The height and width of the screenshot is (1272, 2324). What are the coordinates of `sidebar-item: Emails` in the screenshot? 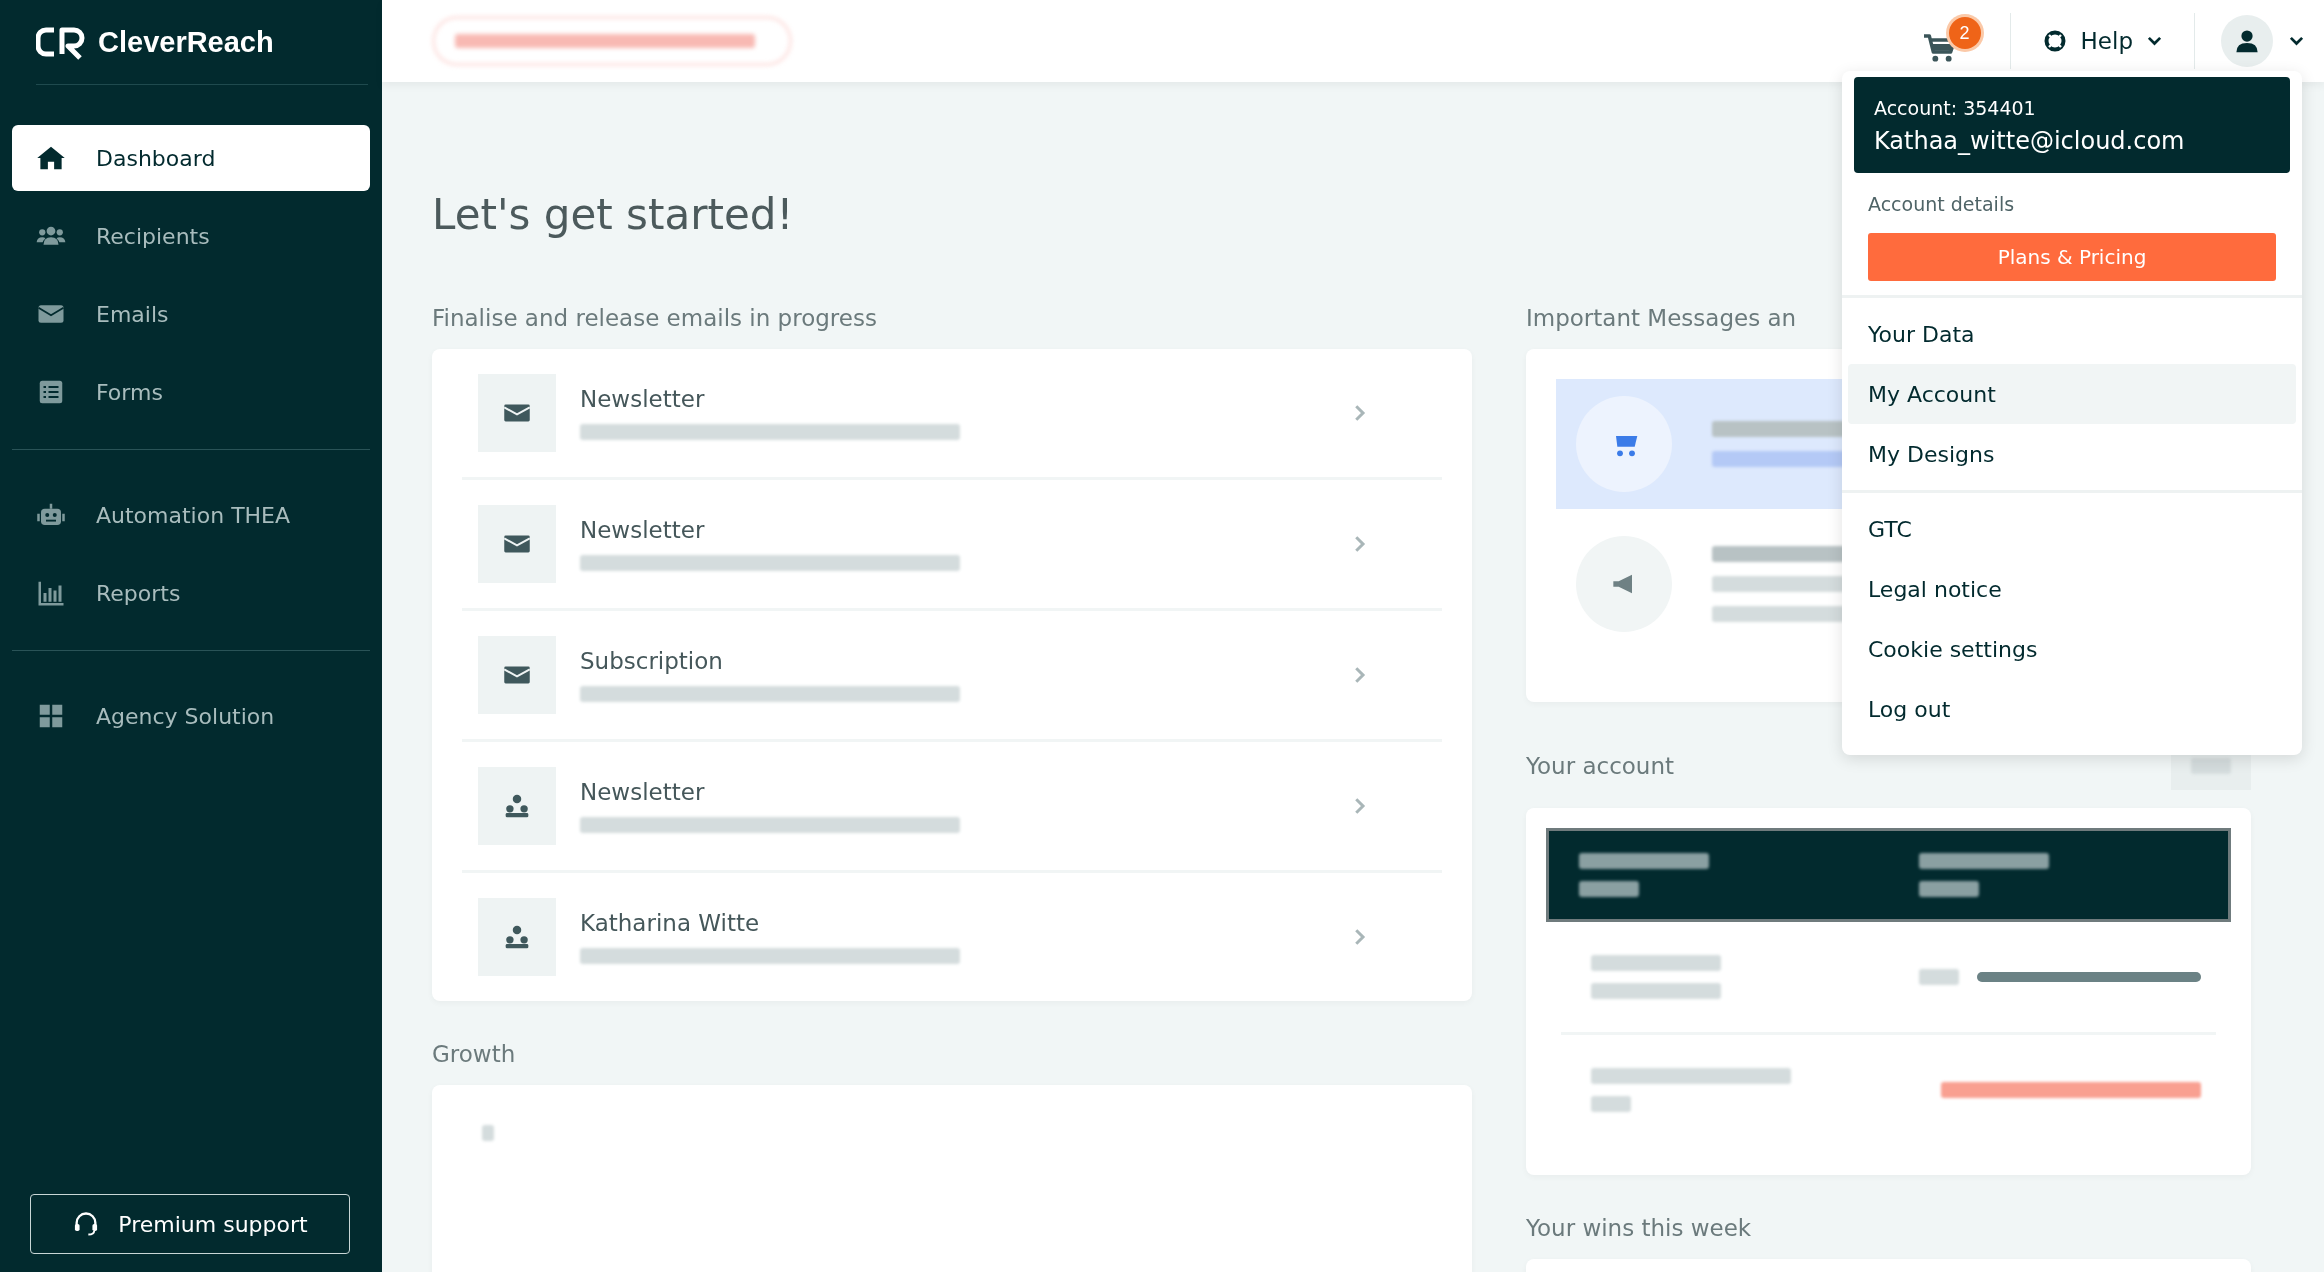 It's located at (191, 314).